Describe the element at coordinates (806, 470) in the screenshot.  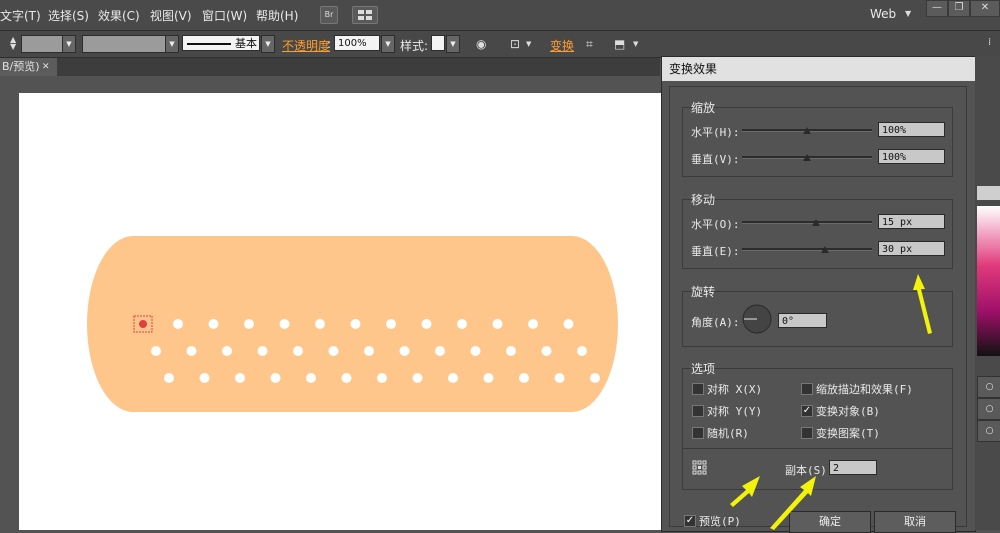
I see `copies-label: 副本(S)` at that location.